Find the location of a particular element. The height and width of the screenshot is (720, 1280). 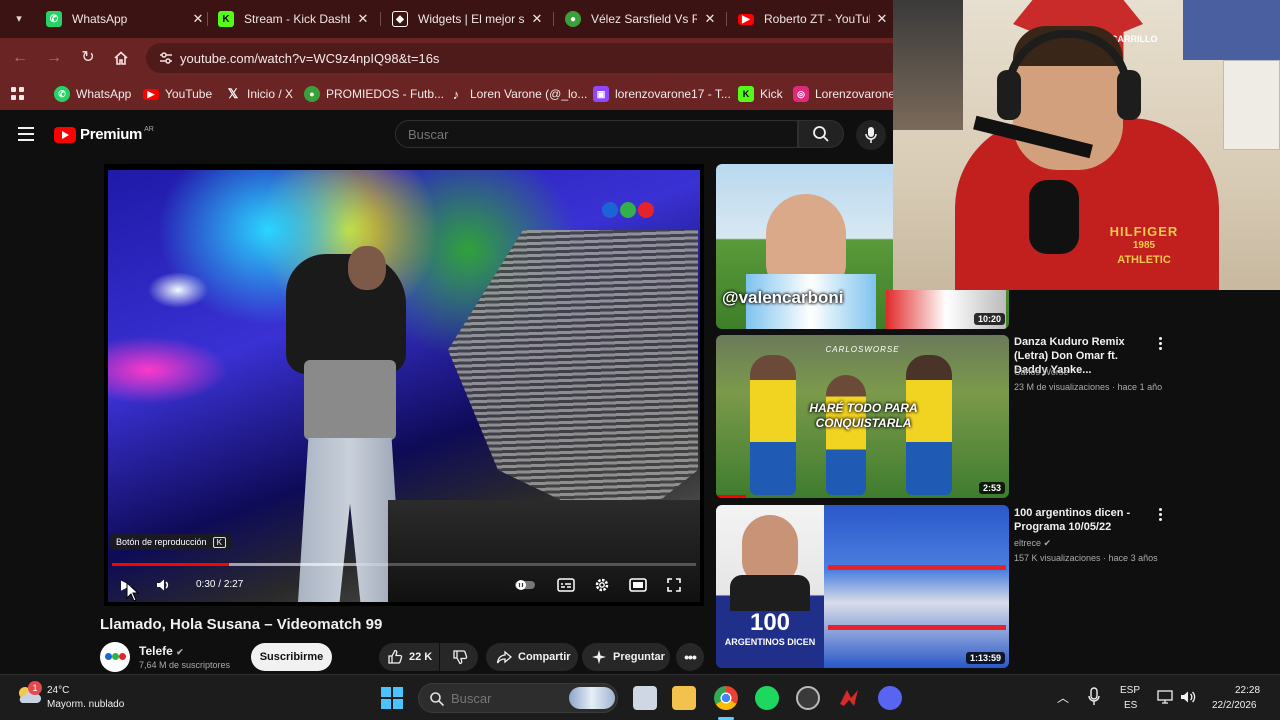

instagram-icon: ◎ is located at coordinates (801, 94).